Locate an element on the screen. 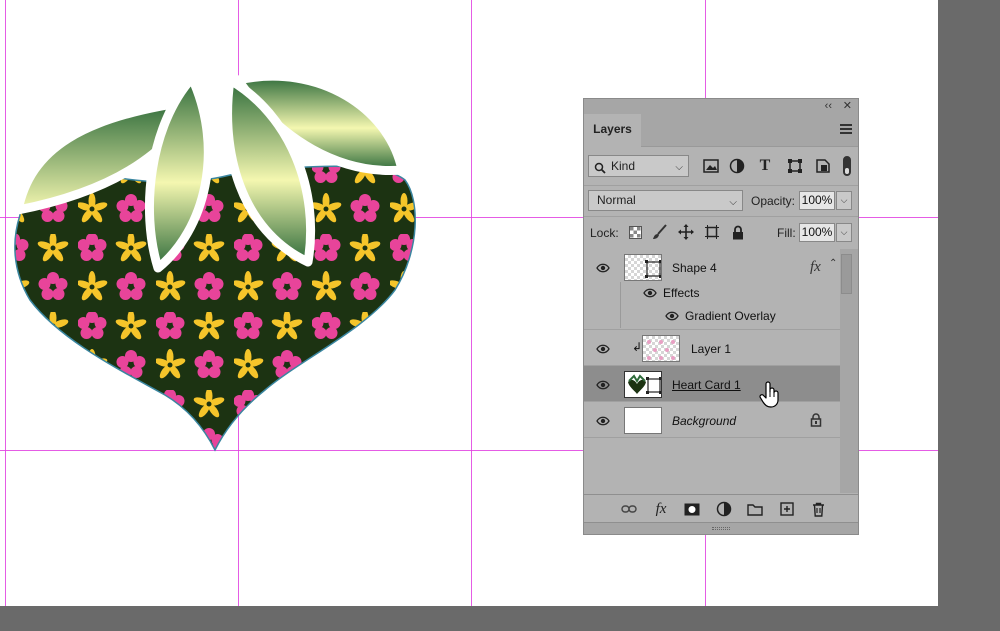 The width and height of the screenshot is (1000, 631). clipping-arrow-icon: ↲ is located at coordinates (637, 347).